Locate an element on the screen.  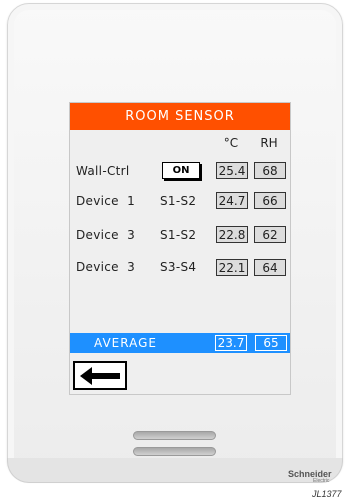
back-button is located at coordinates (100, 375).